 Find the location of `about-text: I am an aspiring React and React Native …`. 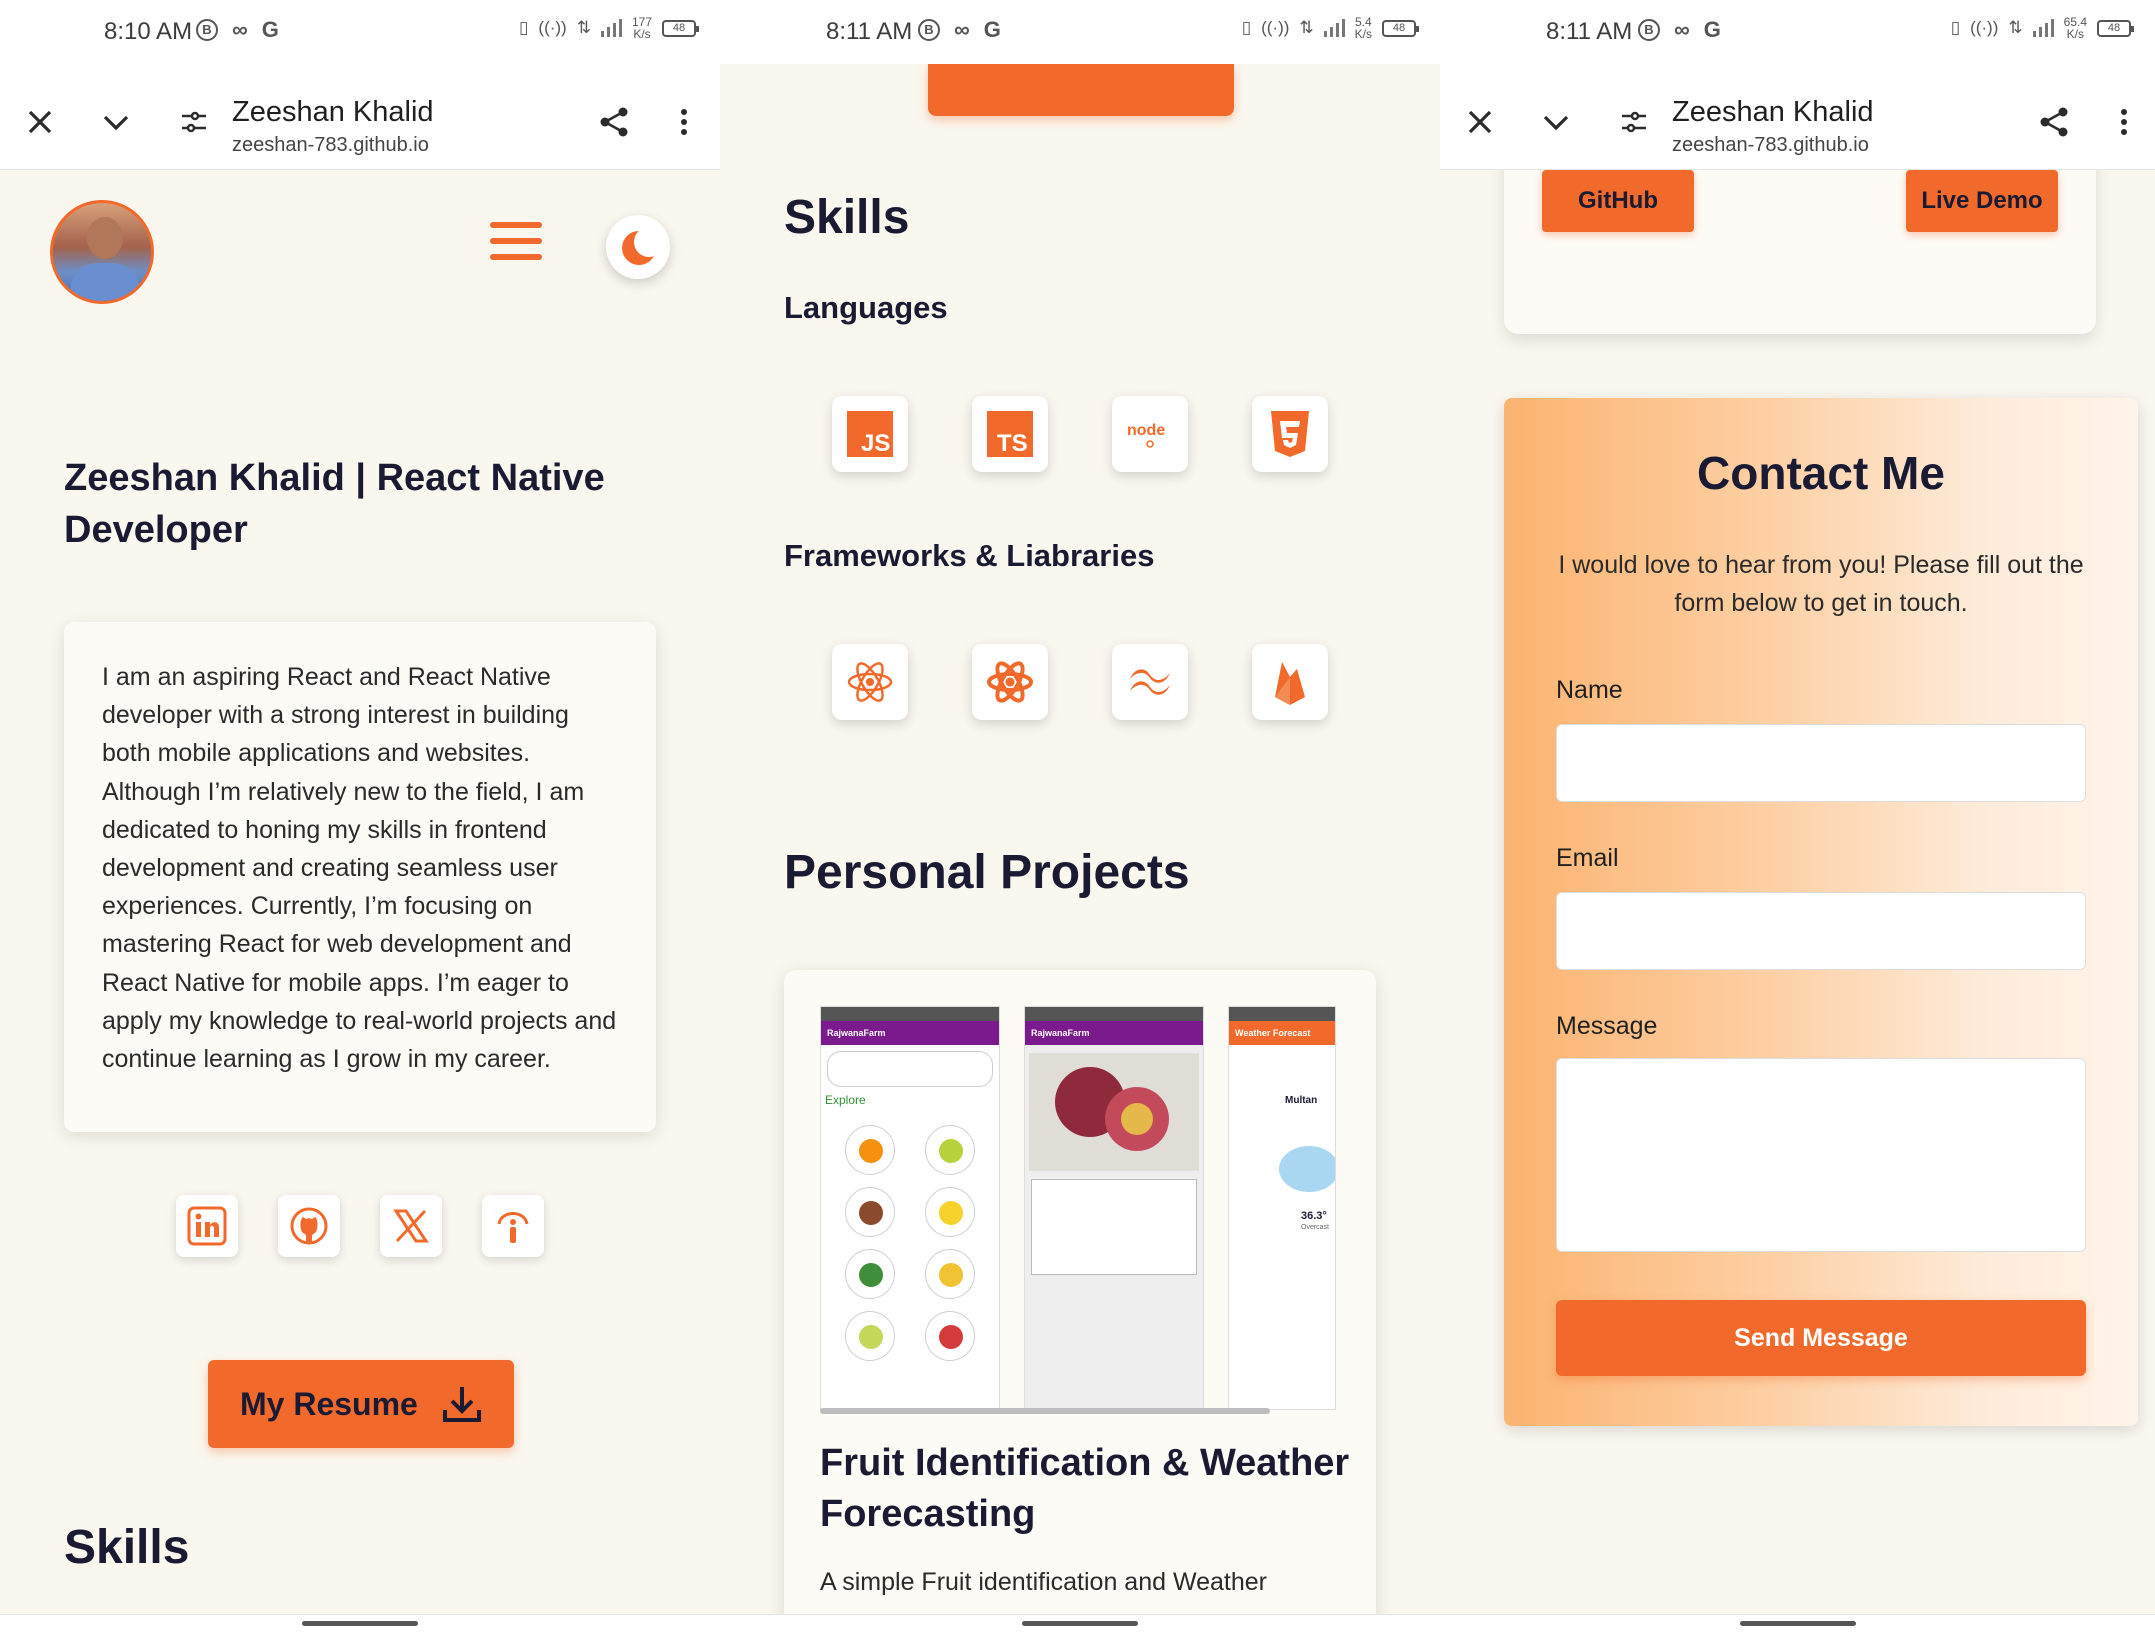

about-text: I am an aspiring React and React Native … is located at coordinates (359, 868).